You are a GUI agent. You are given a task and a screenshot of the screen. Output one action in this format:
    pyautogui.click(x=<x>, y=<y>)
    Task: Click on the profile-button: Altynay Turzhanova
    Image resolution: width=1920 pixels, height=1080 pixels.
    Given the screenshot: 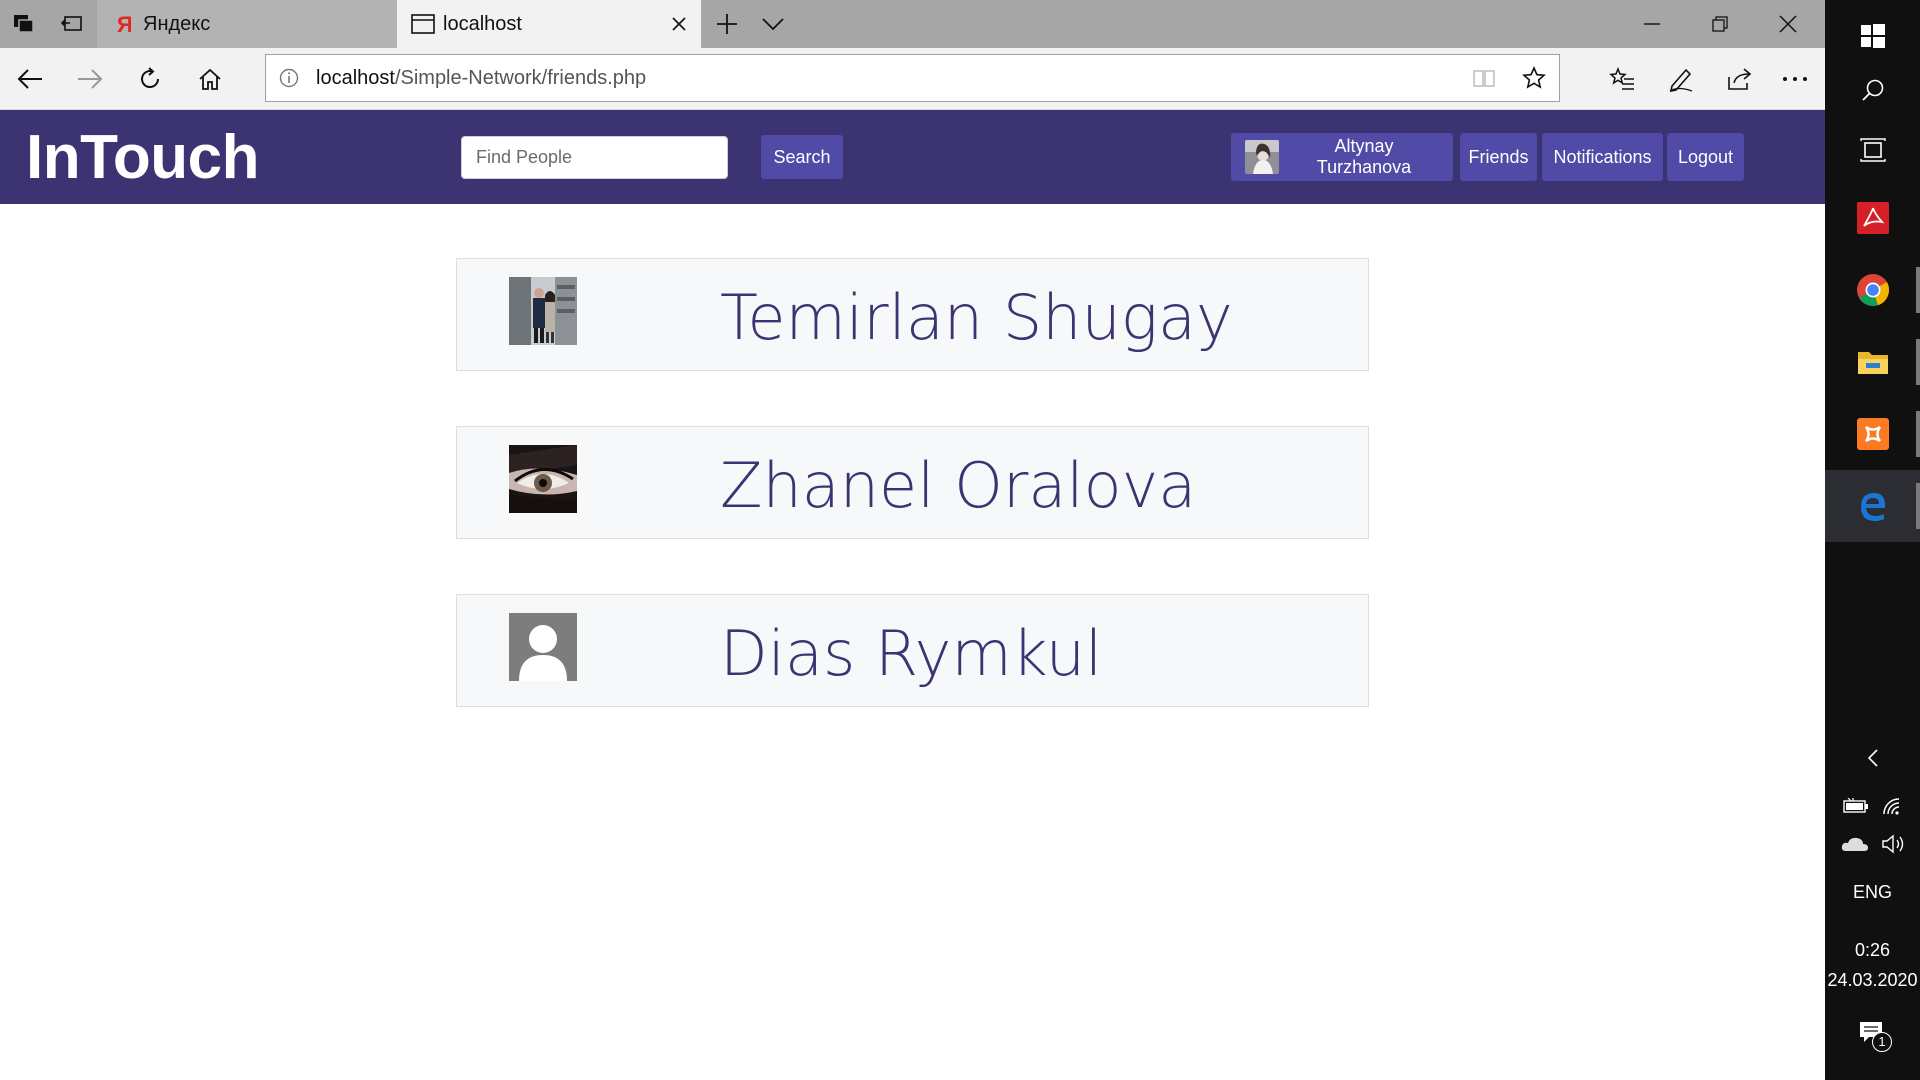 What is the action you would take?
    pyautogui.click(x=1342, y=157)
    